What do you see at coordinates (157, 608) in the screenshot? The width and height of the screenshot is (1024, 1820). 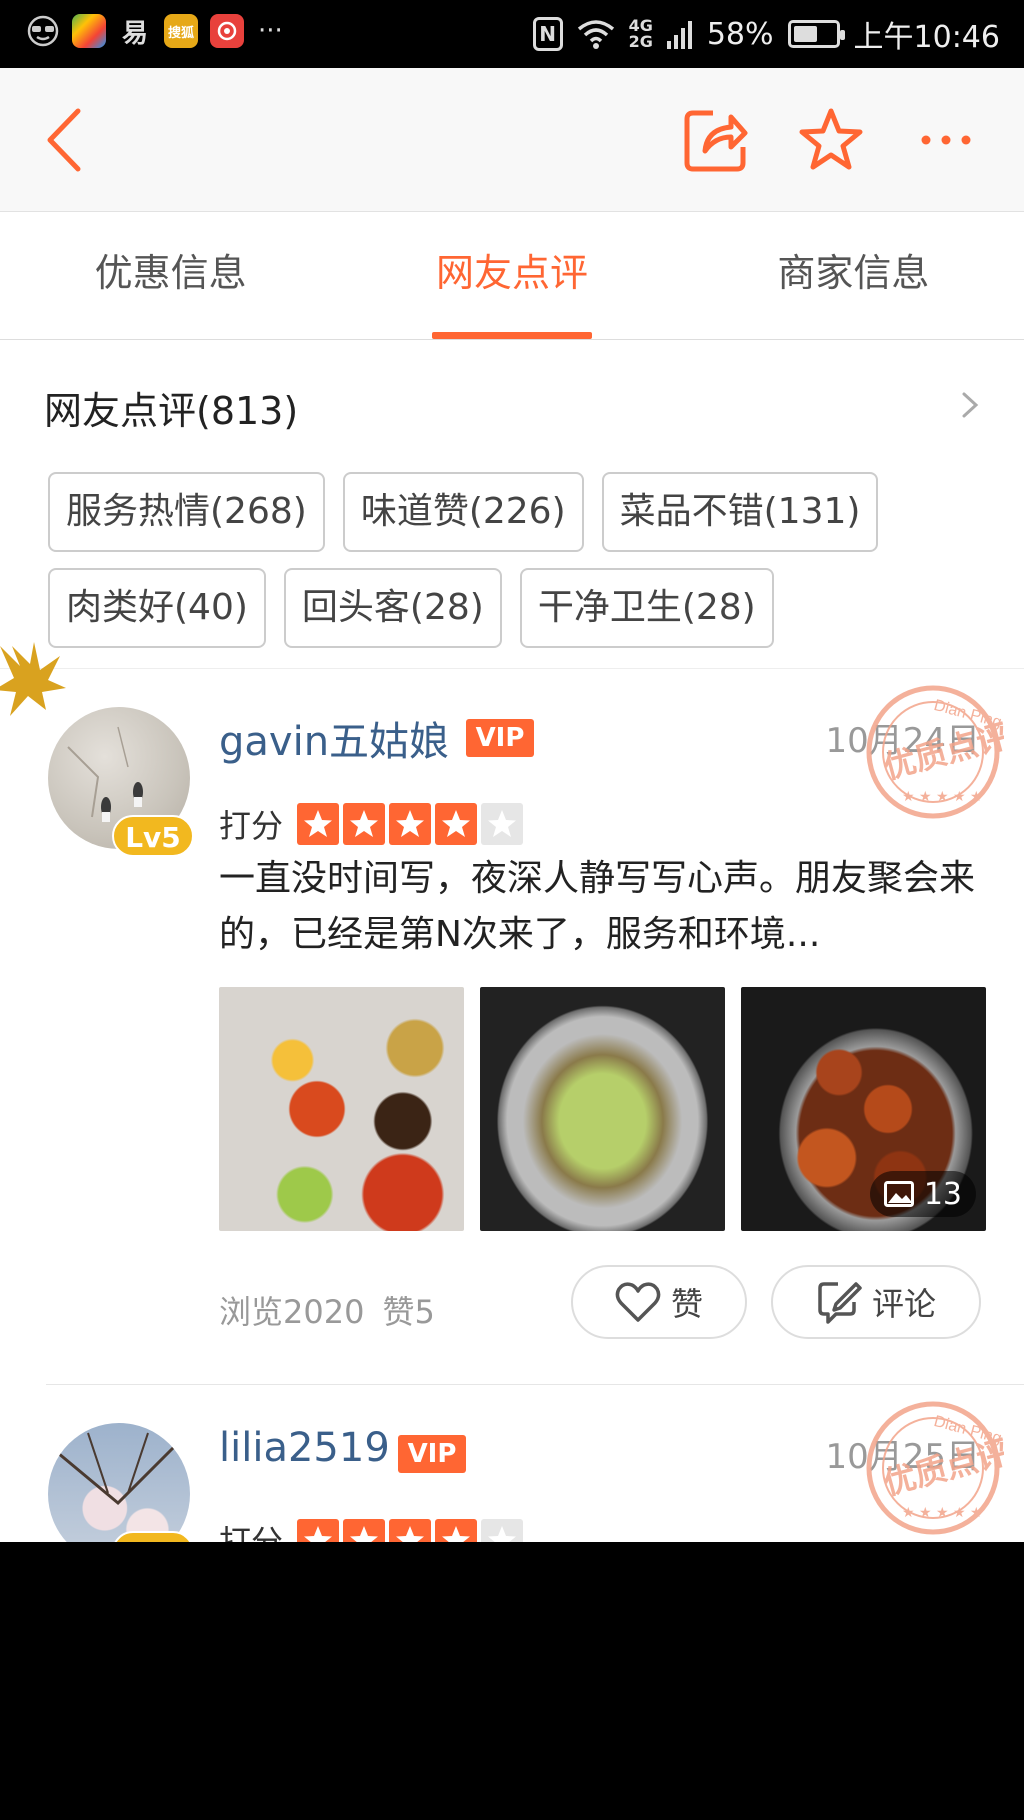 I see `tag-chip: 肉类好(40)` at bounding box center [157, 608].